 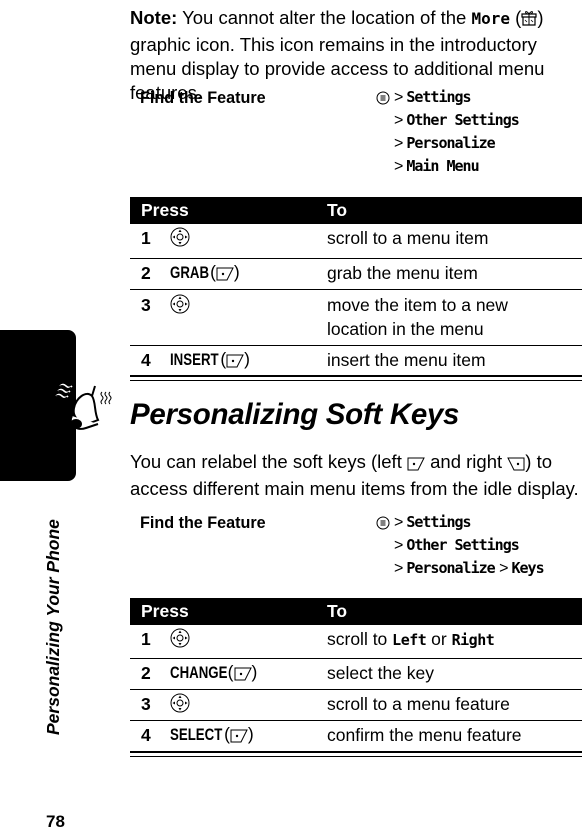 I want to click on table-row: 2 GRAB() grab the menu item, so click(x=356, y=274).